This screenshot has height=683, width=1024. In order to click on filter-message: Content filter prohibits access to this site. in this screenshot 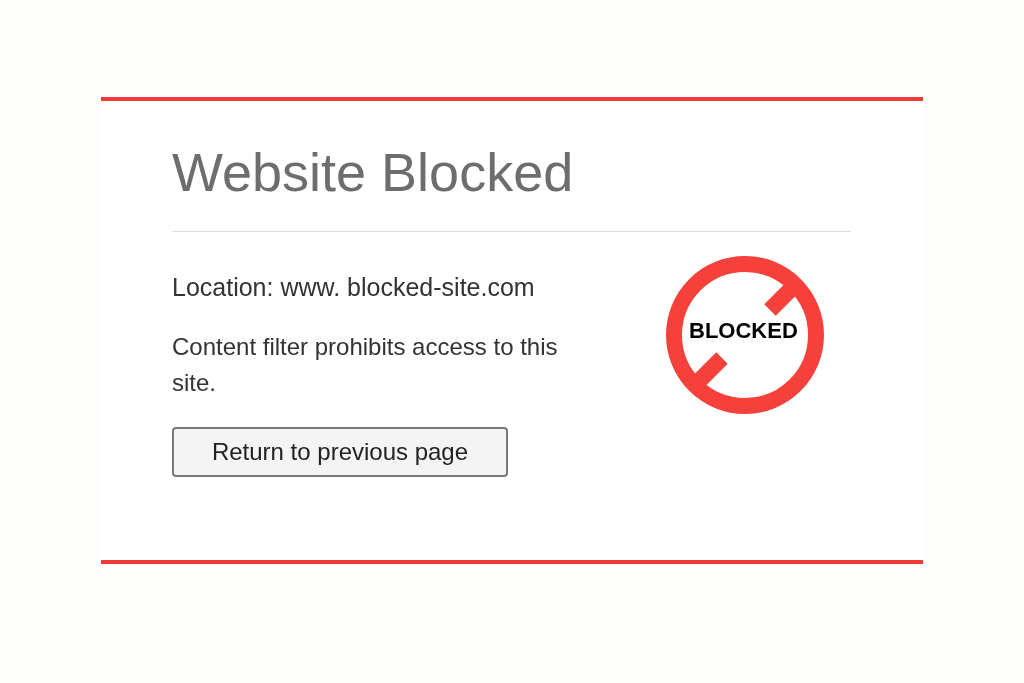, I will do `click(365, 365)`.